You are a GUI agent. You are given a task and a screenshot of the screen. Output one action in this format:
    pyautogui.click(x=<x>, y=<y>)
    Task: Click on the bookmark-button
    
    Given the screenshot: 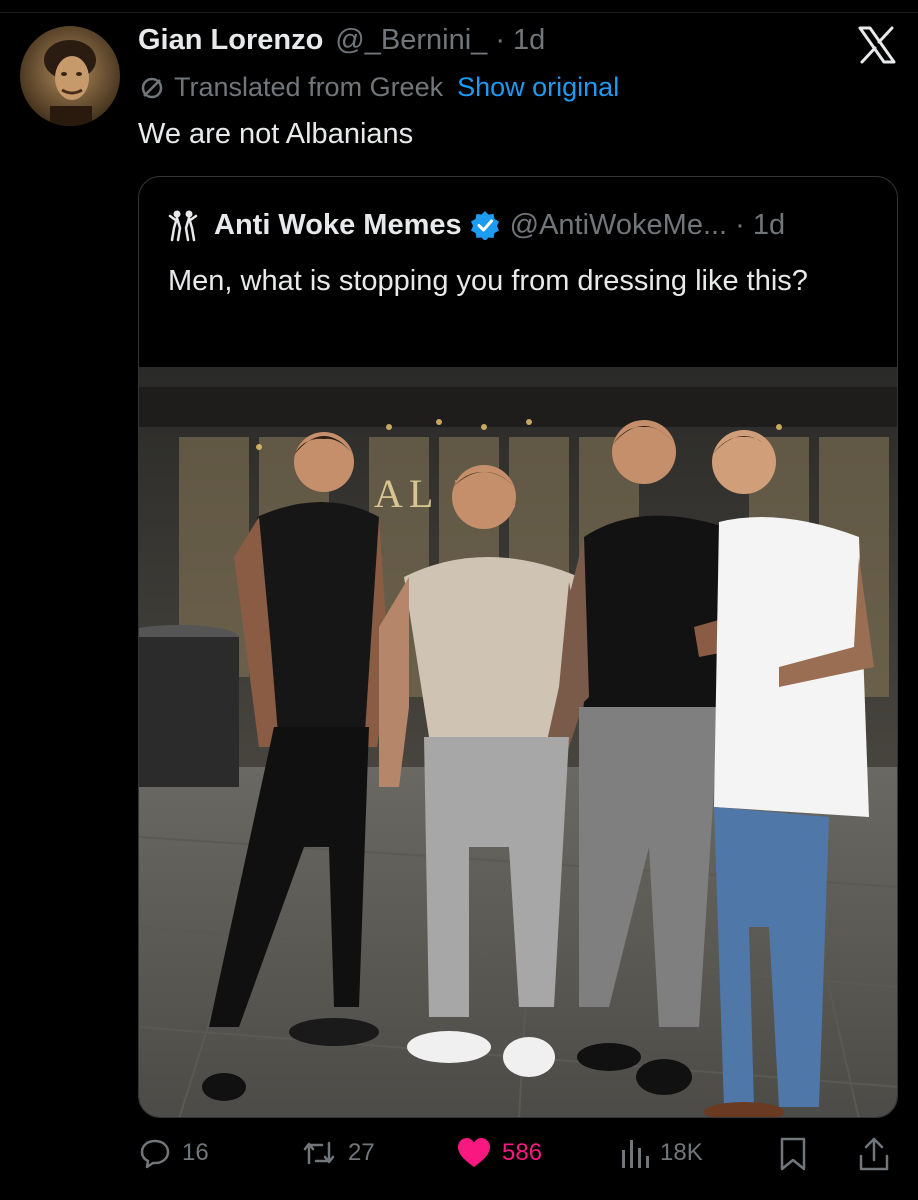 What is the action you would take?
    pyautogui.click(x=793, y=1154)
    